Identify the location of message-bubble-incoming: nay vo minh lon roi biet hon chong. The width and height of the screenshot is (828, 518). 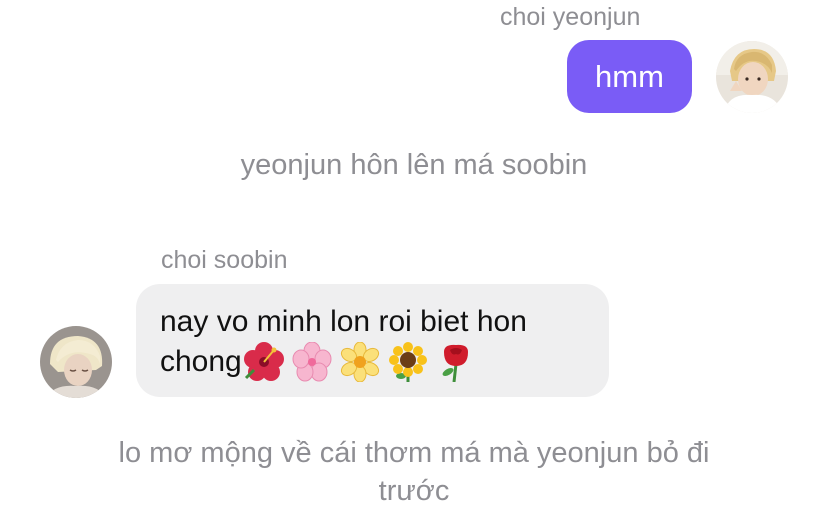
(372, 340).